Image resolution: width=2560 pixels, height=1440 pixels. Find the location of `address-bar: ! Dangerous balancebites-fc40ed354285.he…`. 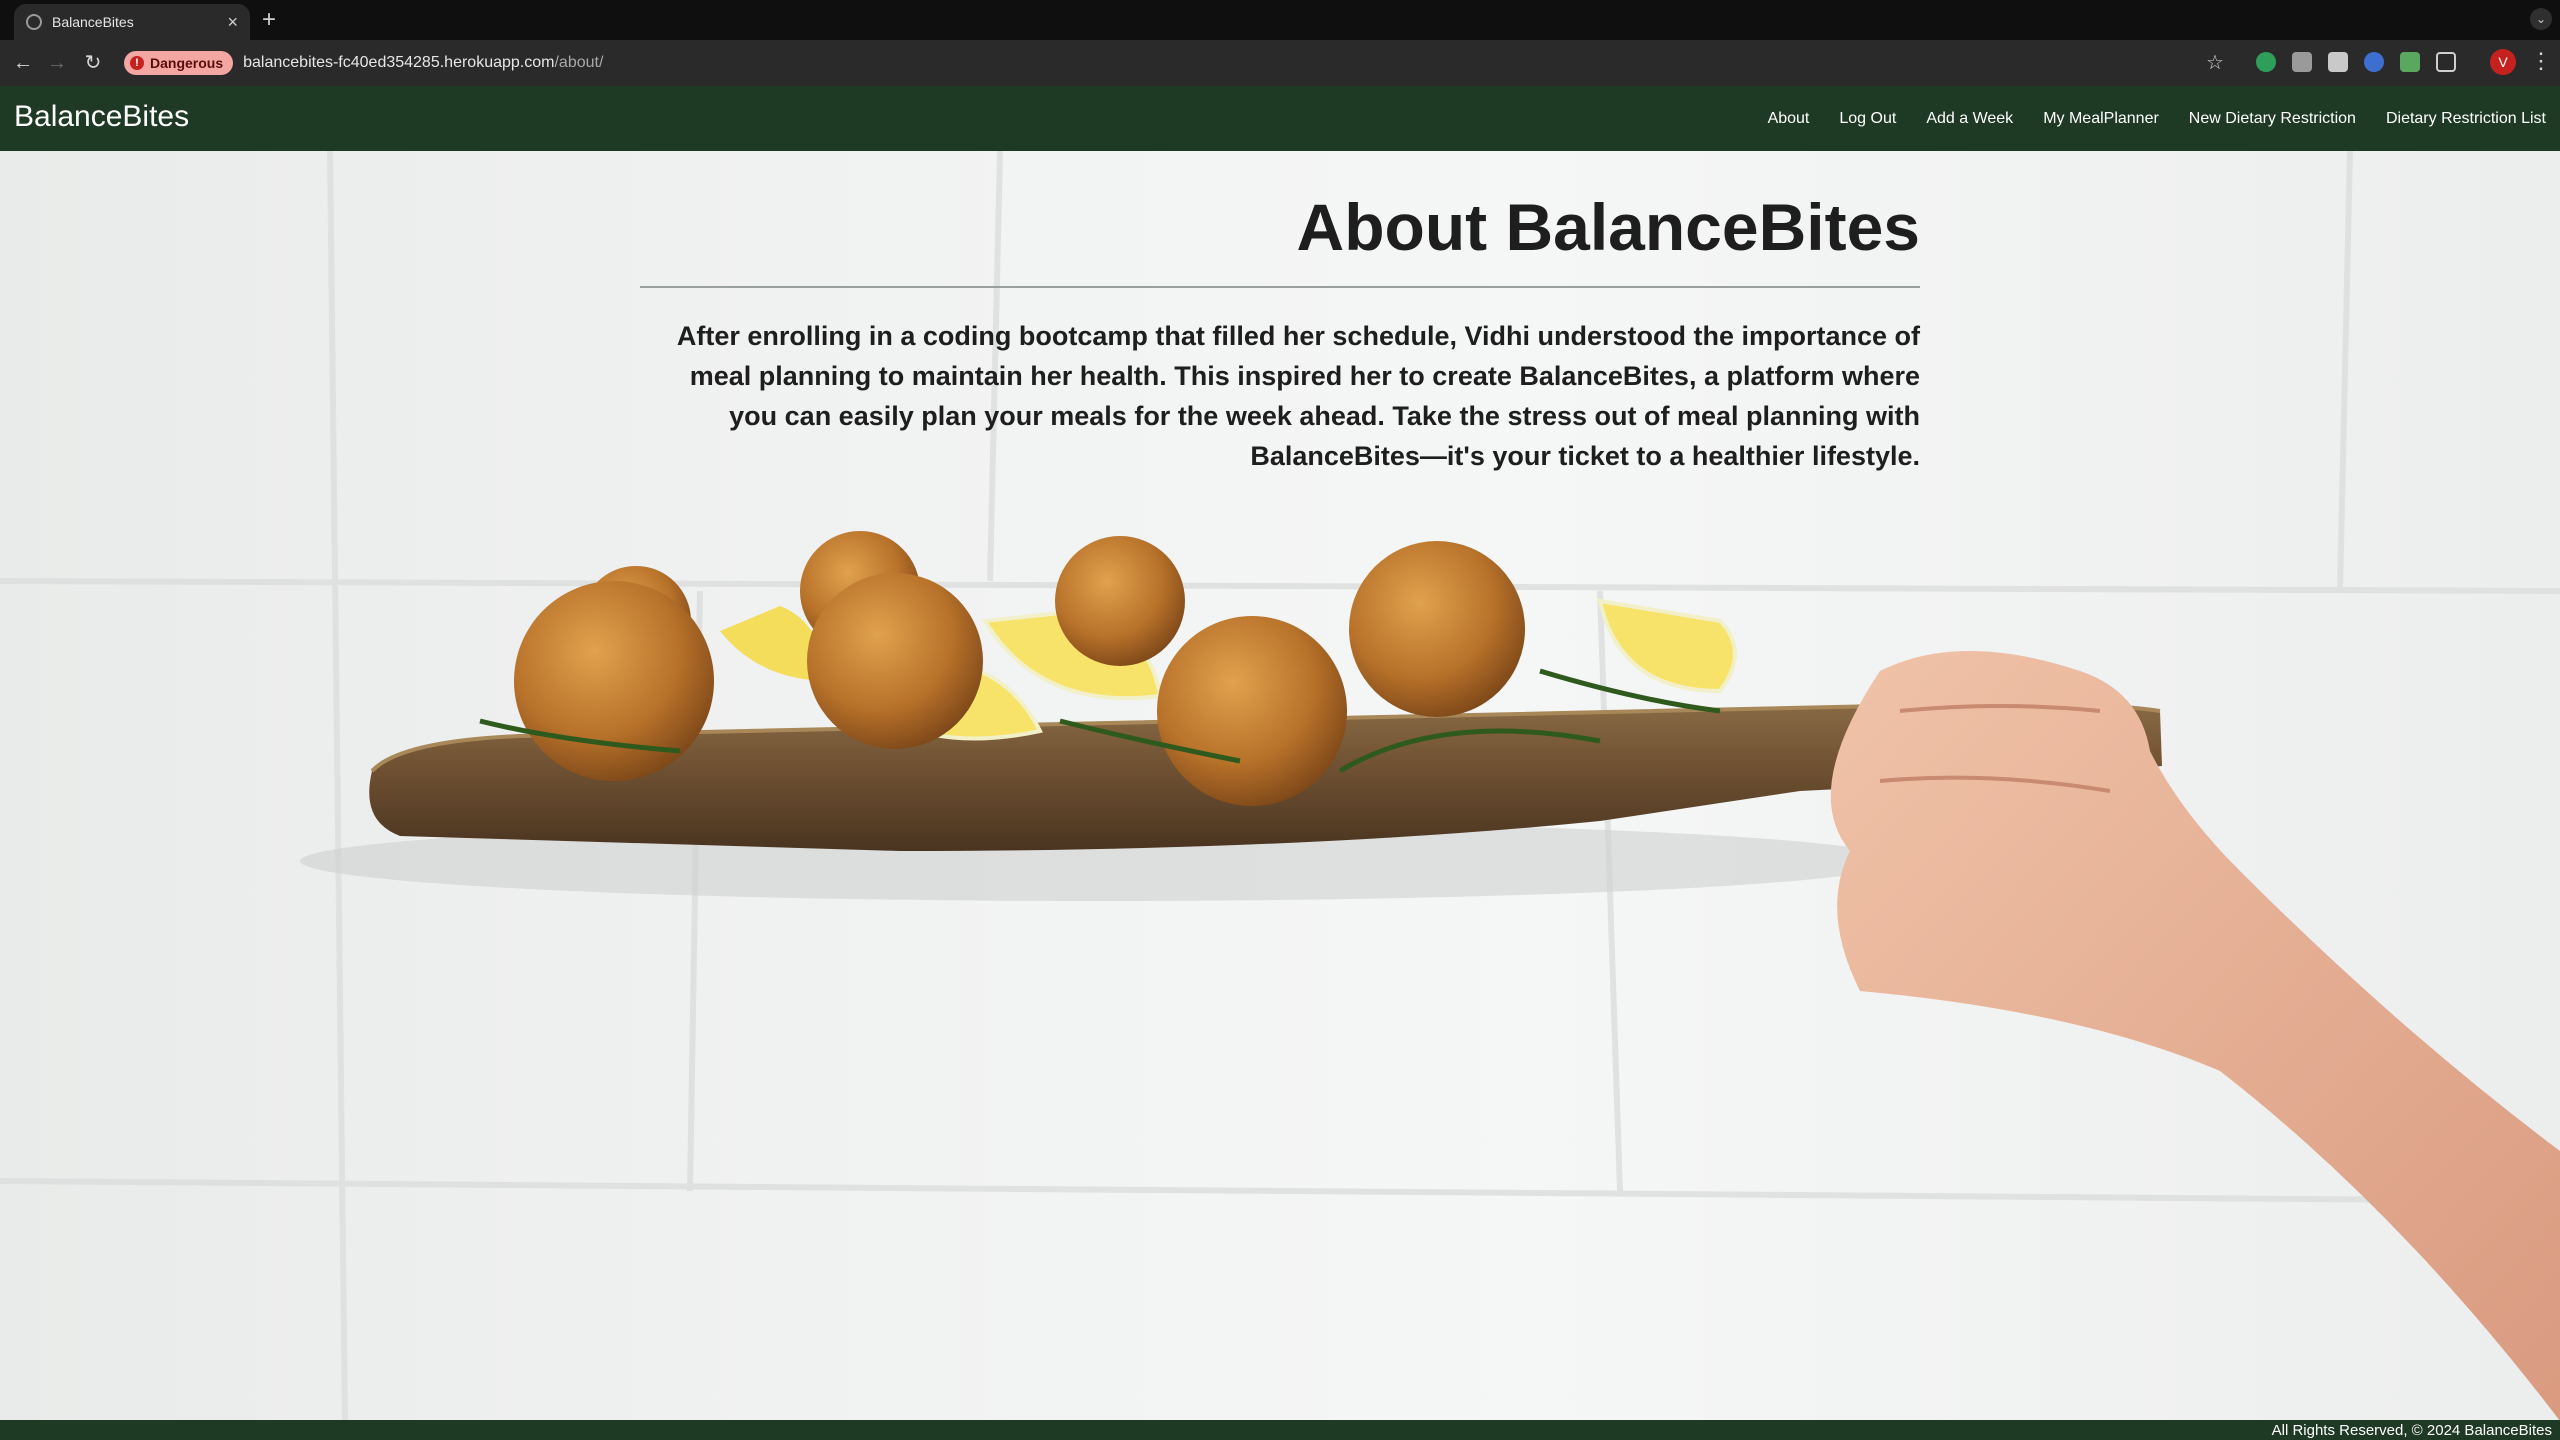

address-bar: ! Dangerous balancebites-fc40ed354285.he… is located at coordinates (1173, 63).